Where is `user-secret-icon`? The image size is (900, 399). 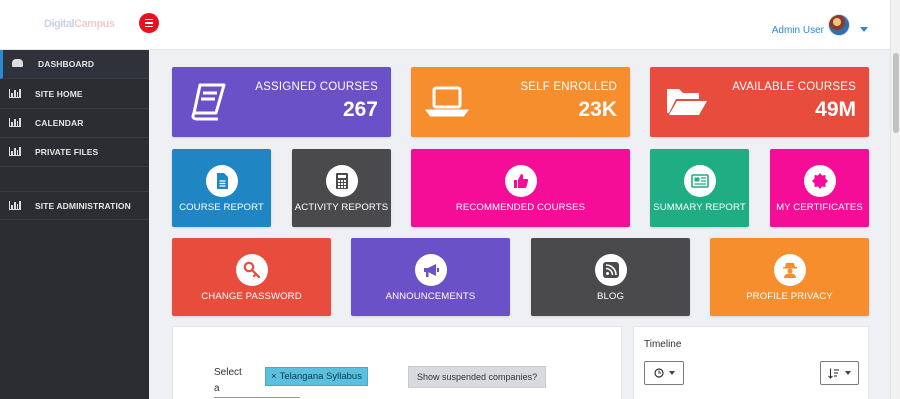
user-secret-icon is located at coordinates (789, 270).